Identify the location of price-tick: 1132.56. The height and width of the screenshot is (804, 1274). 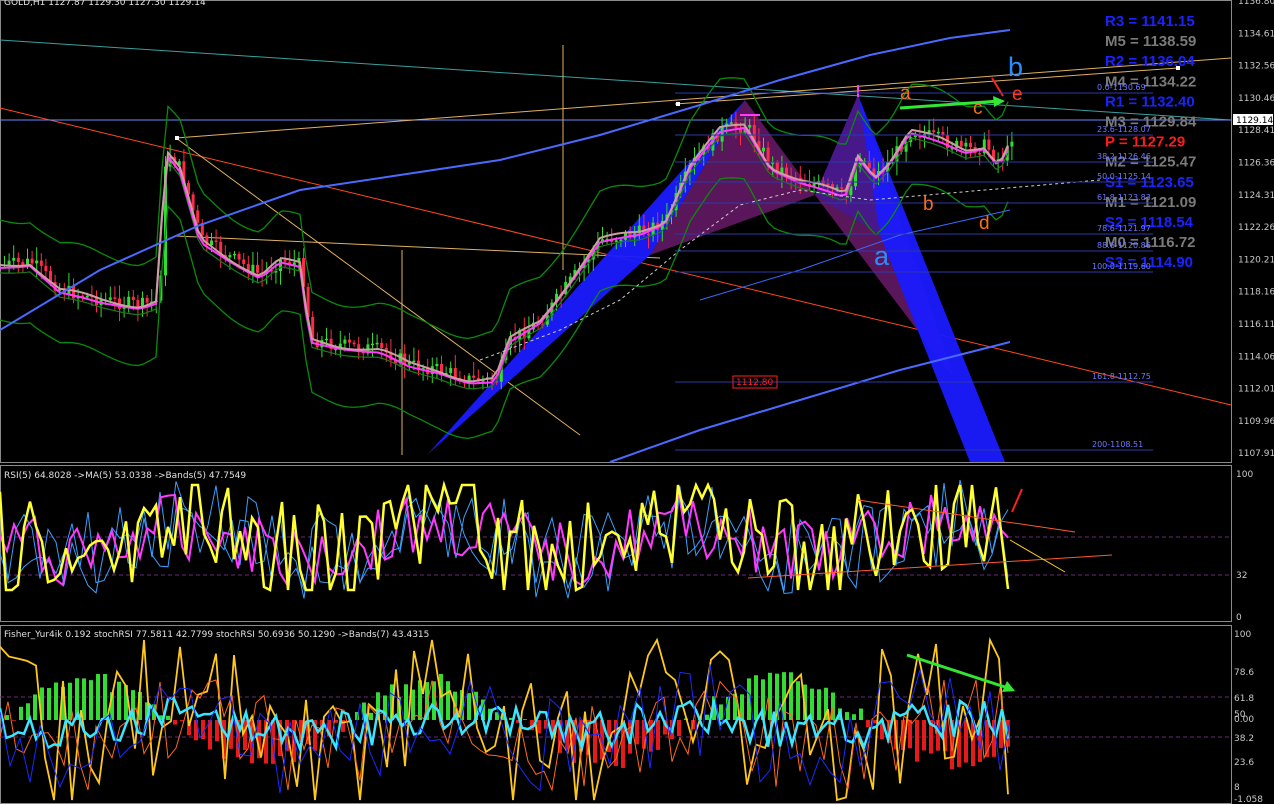
(1256, 67).